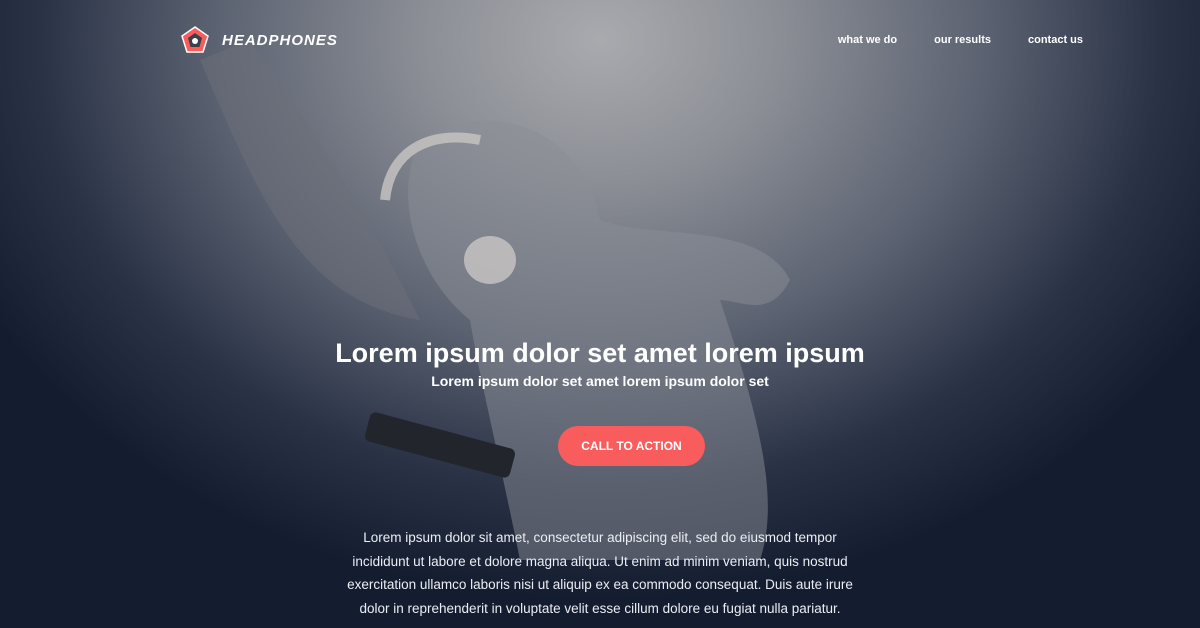 This screenshot has width=1200, height=628. I want to click on nav-contact-us: contact us, so click(1055, 40).